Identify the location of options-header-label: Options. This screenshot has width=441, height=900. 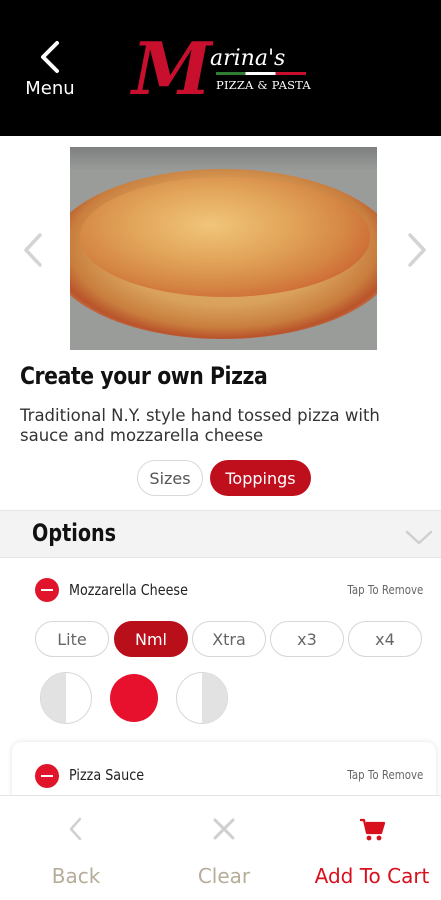
(74, 533).